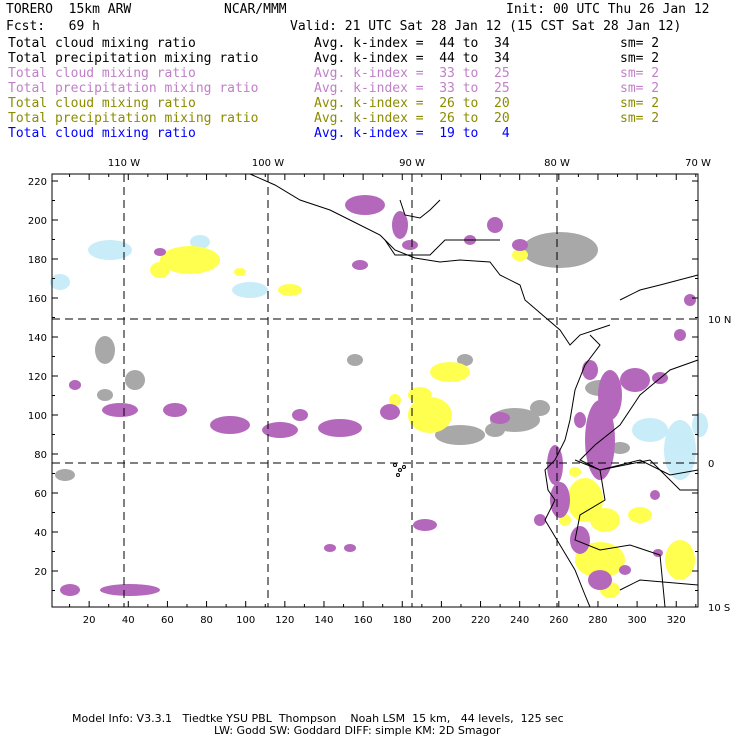 The height and width of the screenshot is (740, 740). I want to click on x-tick-label: 160, so click(363, 620).